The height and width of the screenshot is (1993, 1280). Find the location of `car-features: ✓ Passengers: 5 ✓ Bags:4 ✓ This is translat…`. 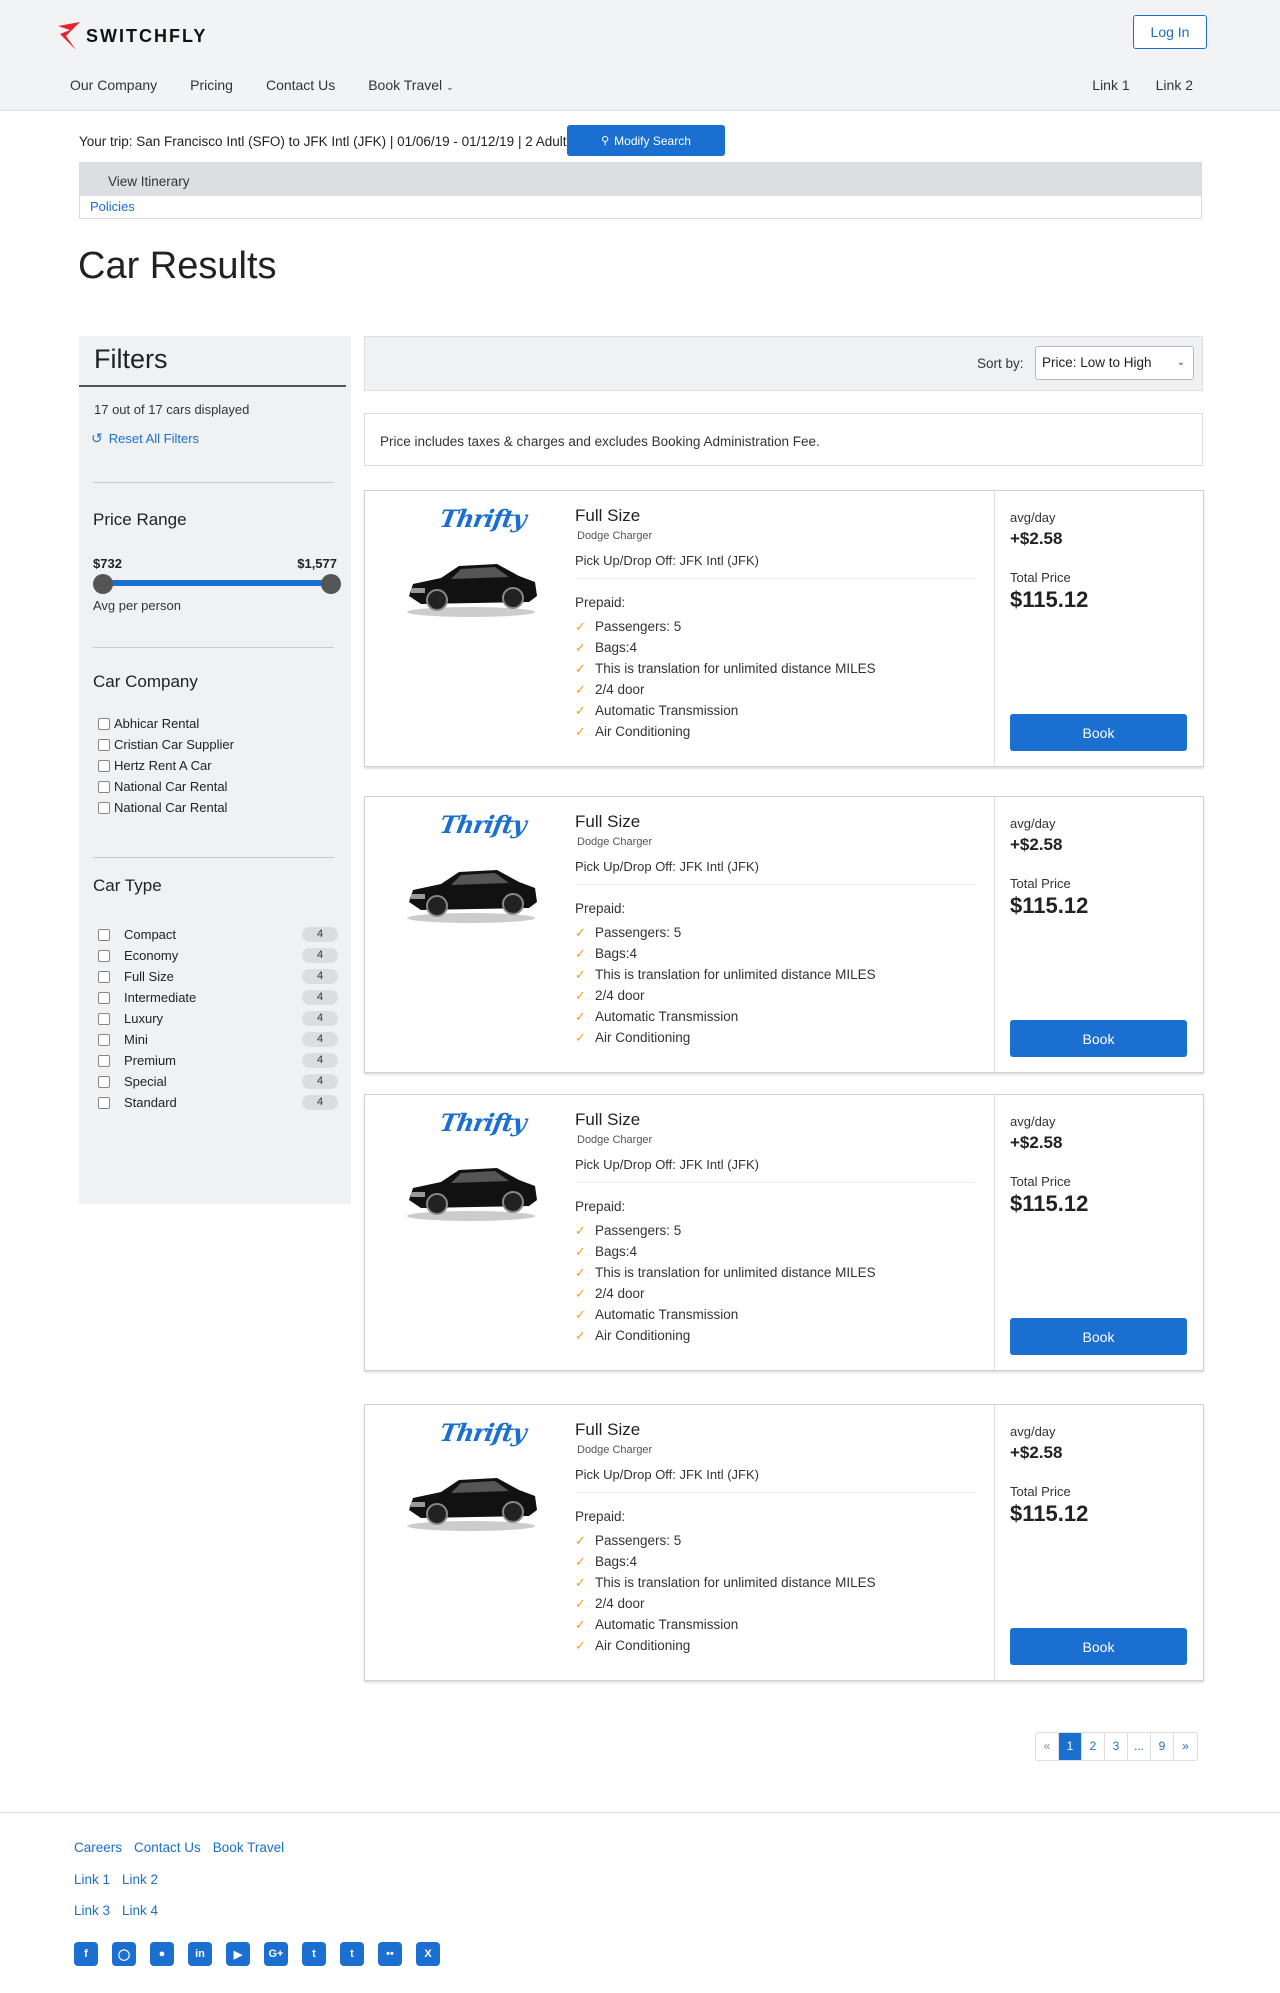

car-features: ✓ Passengers: 5 ✓ Bags:4 ✓ This is translat… is located at coordinates (725, 985).